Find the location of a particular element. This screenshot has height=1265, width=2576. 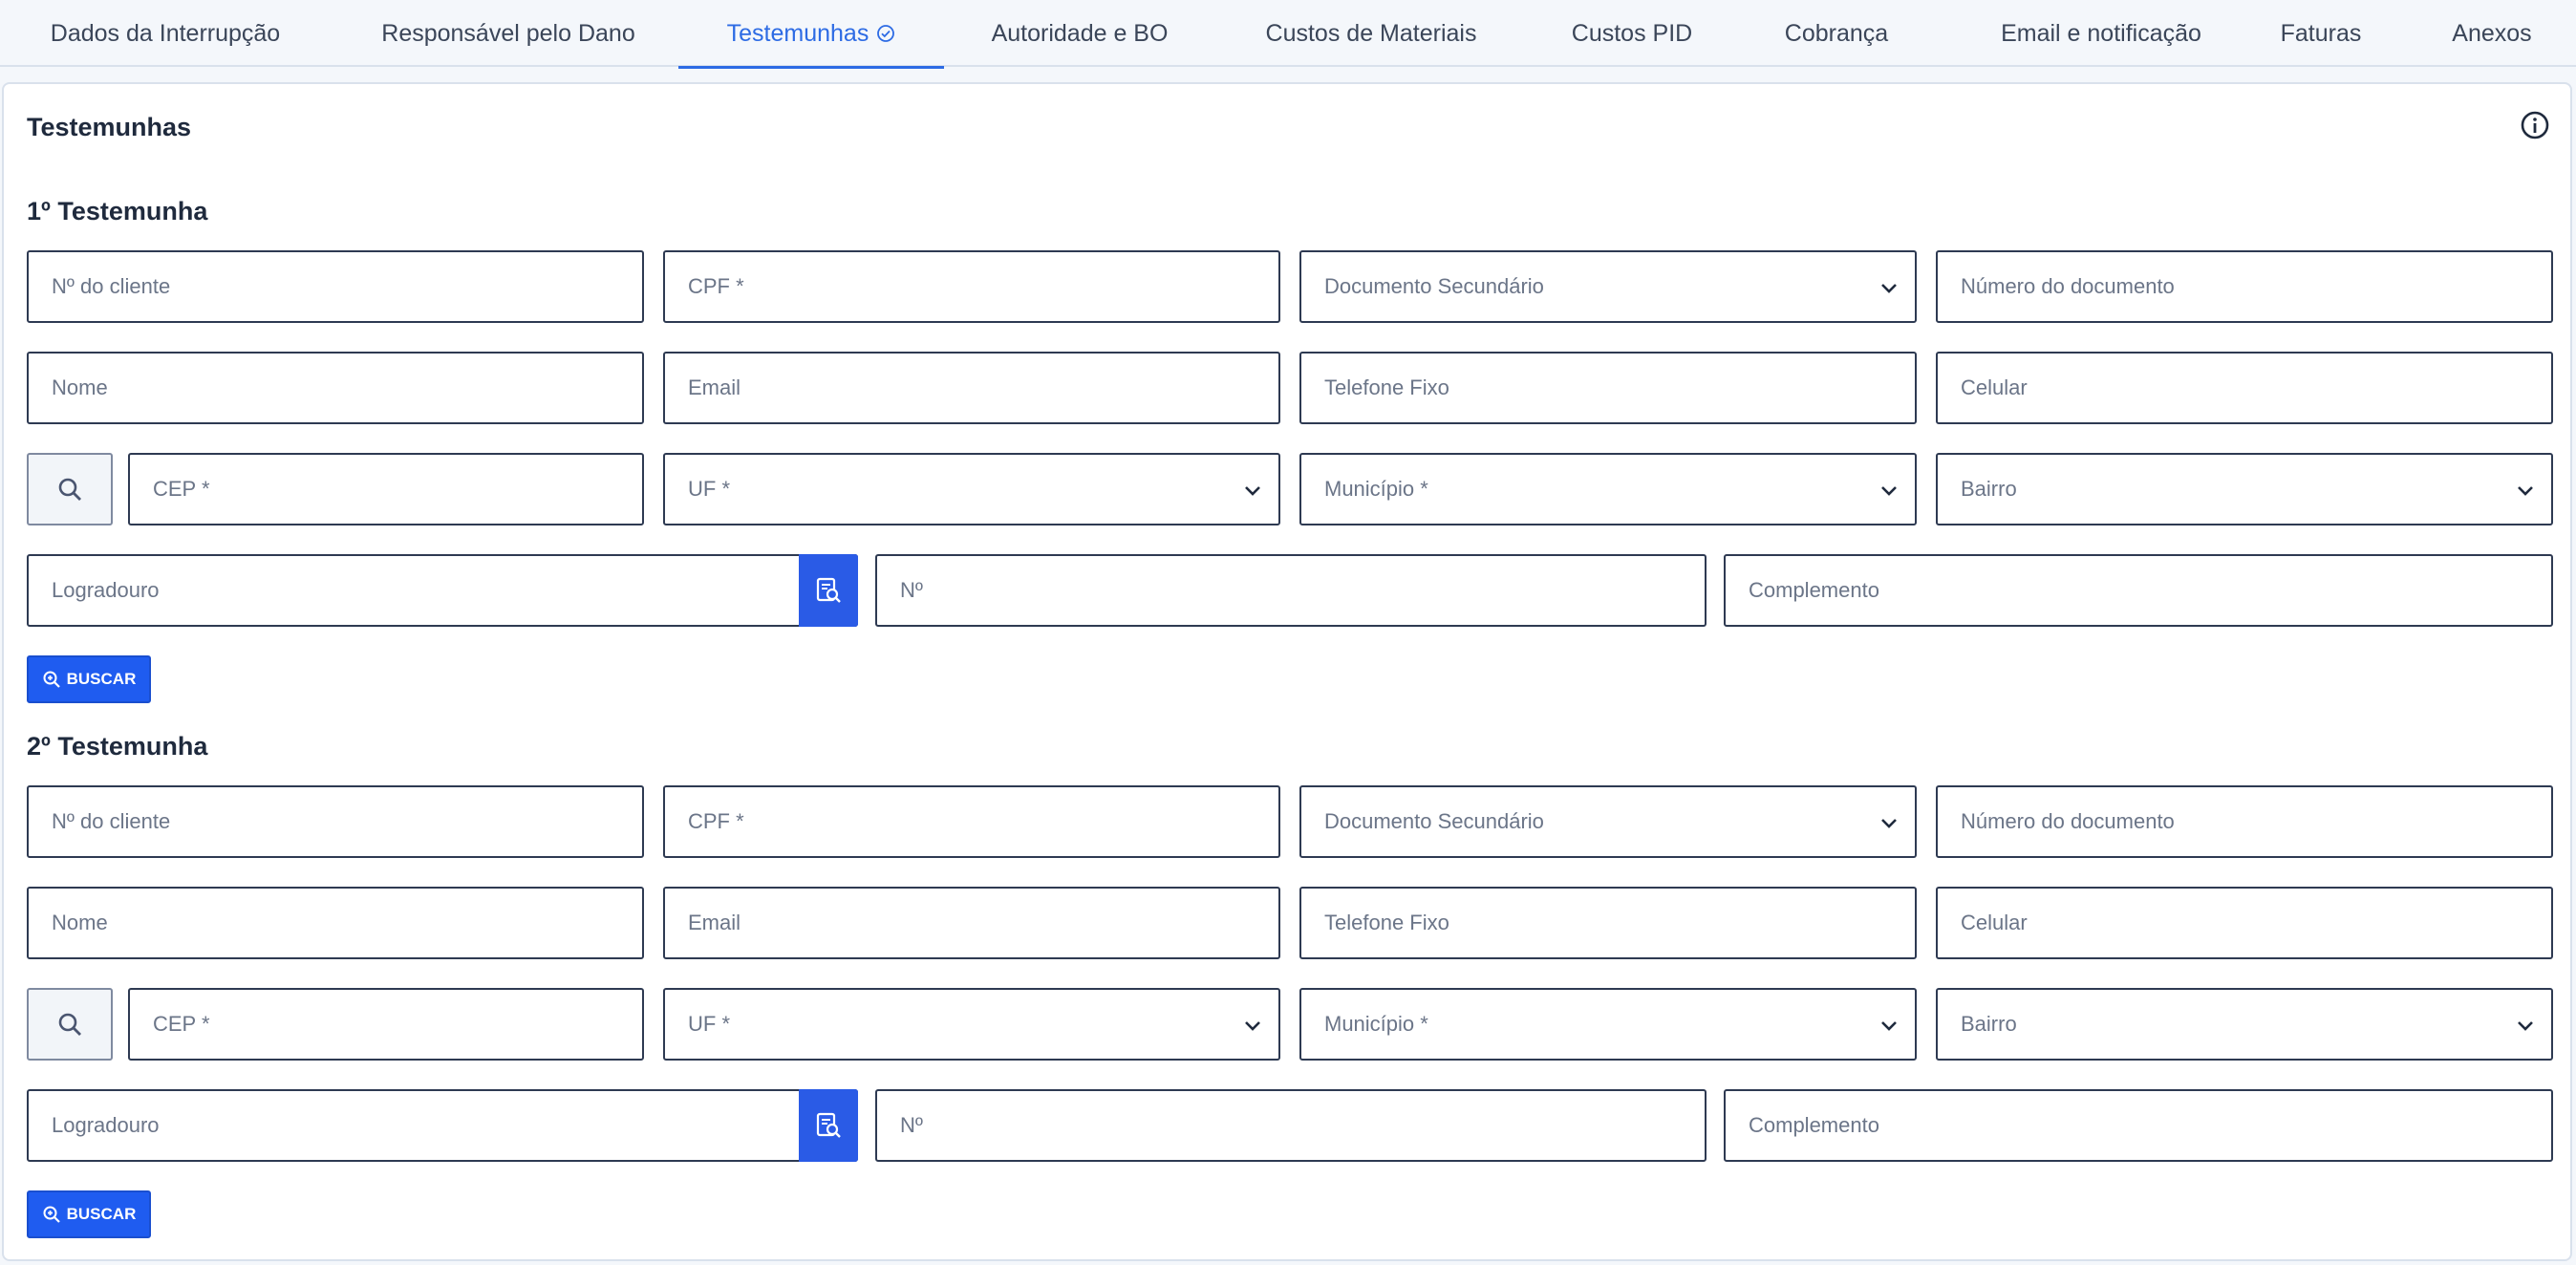

tab-label: Custos PID is located at coordinates (1632, 33).